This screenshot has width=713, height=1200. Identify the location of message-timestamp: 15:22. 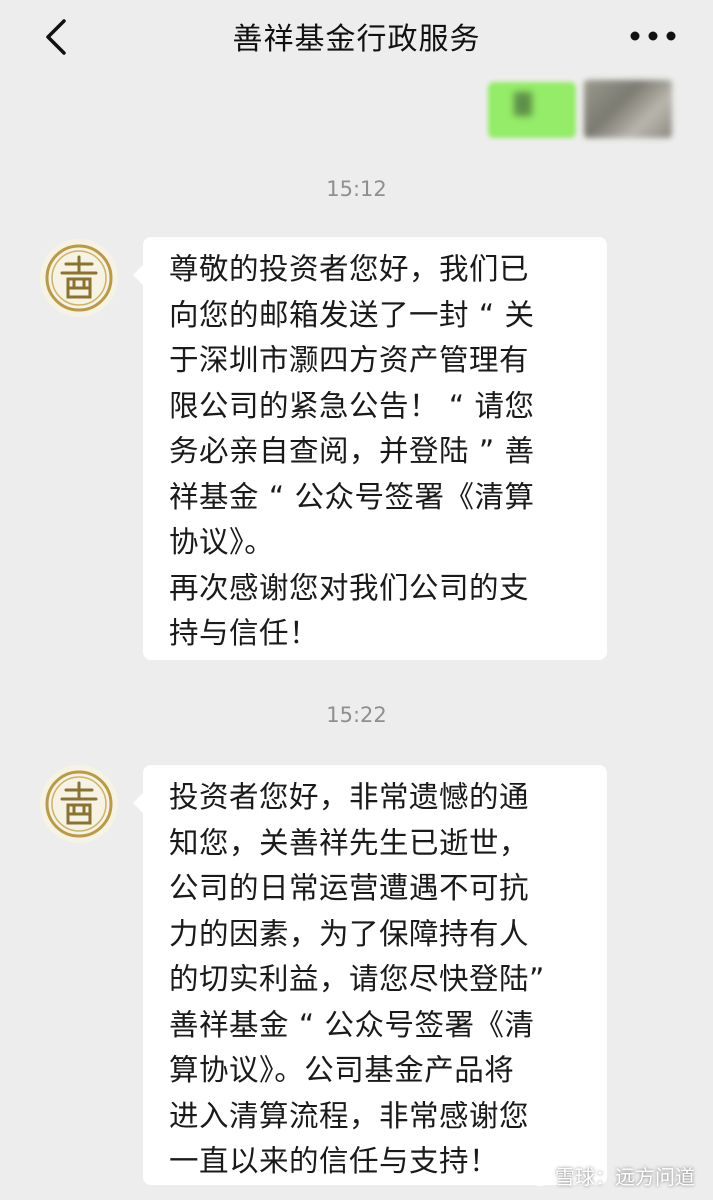
(356, 715).